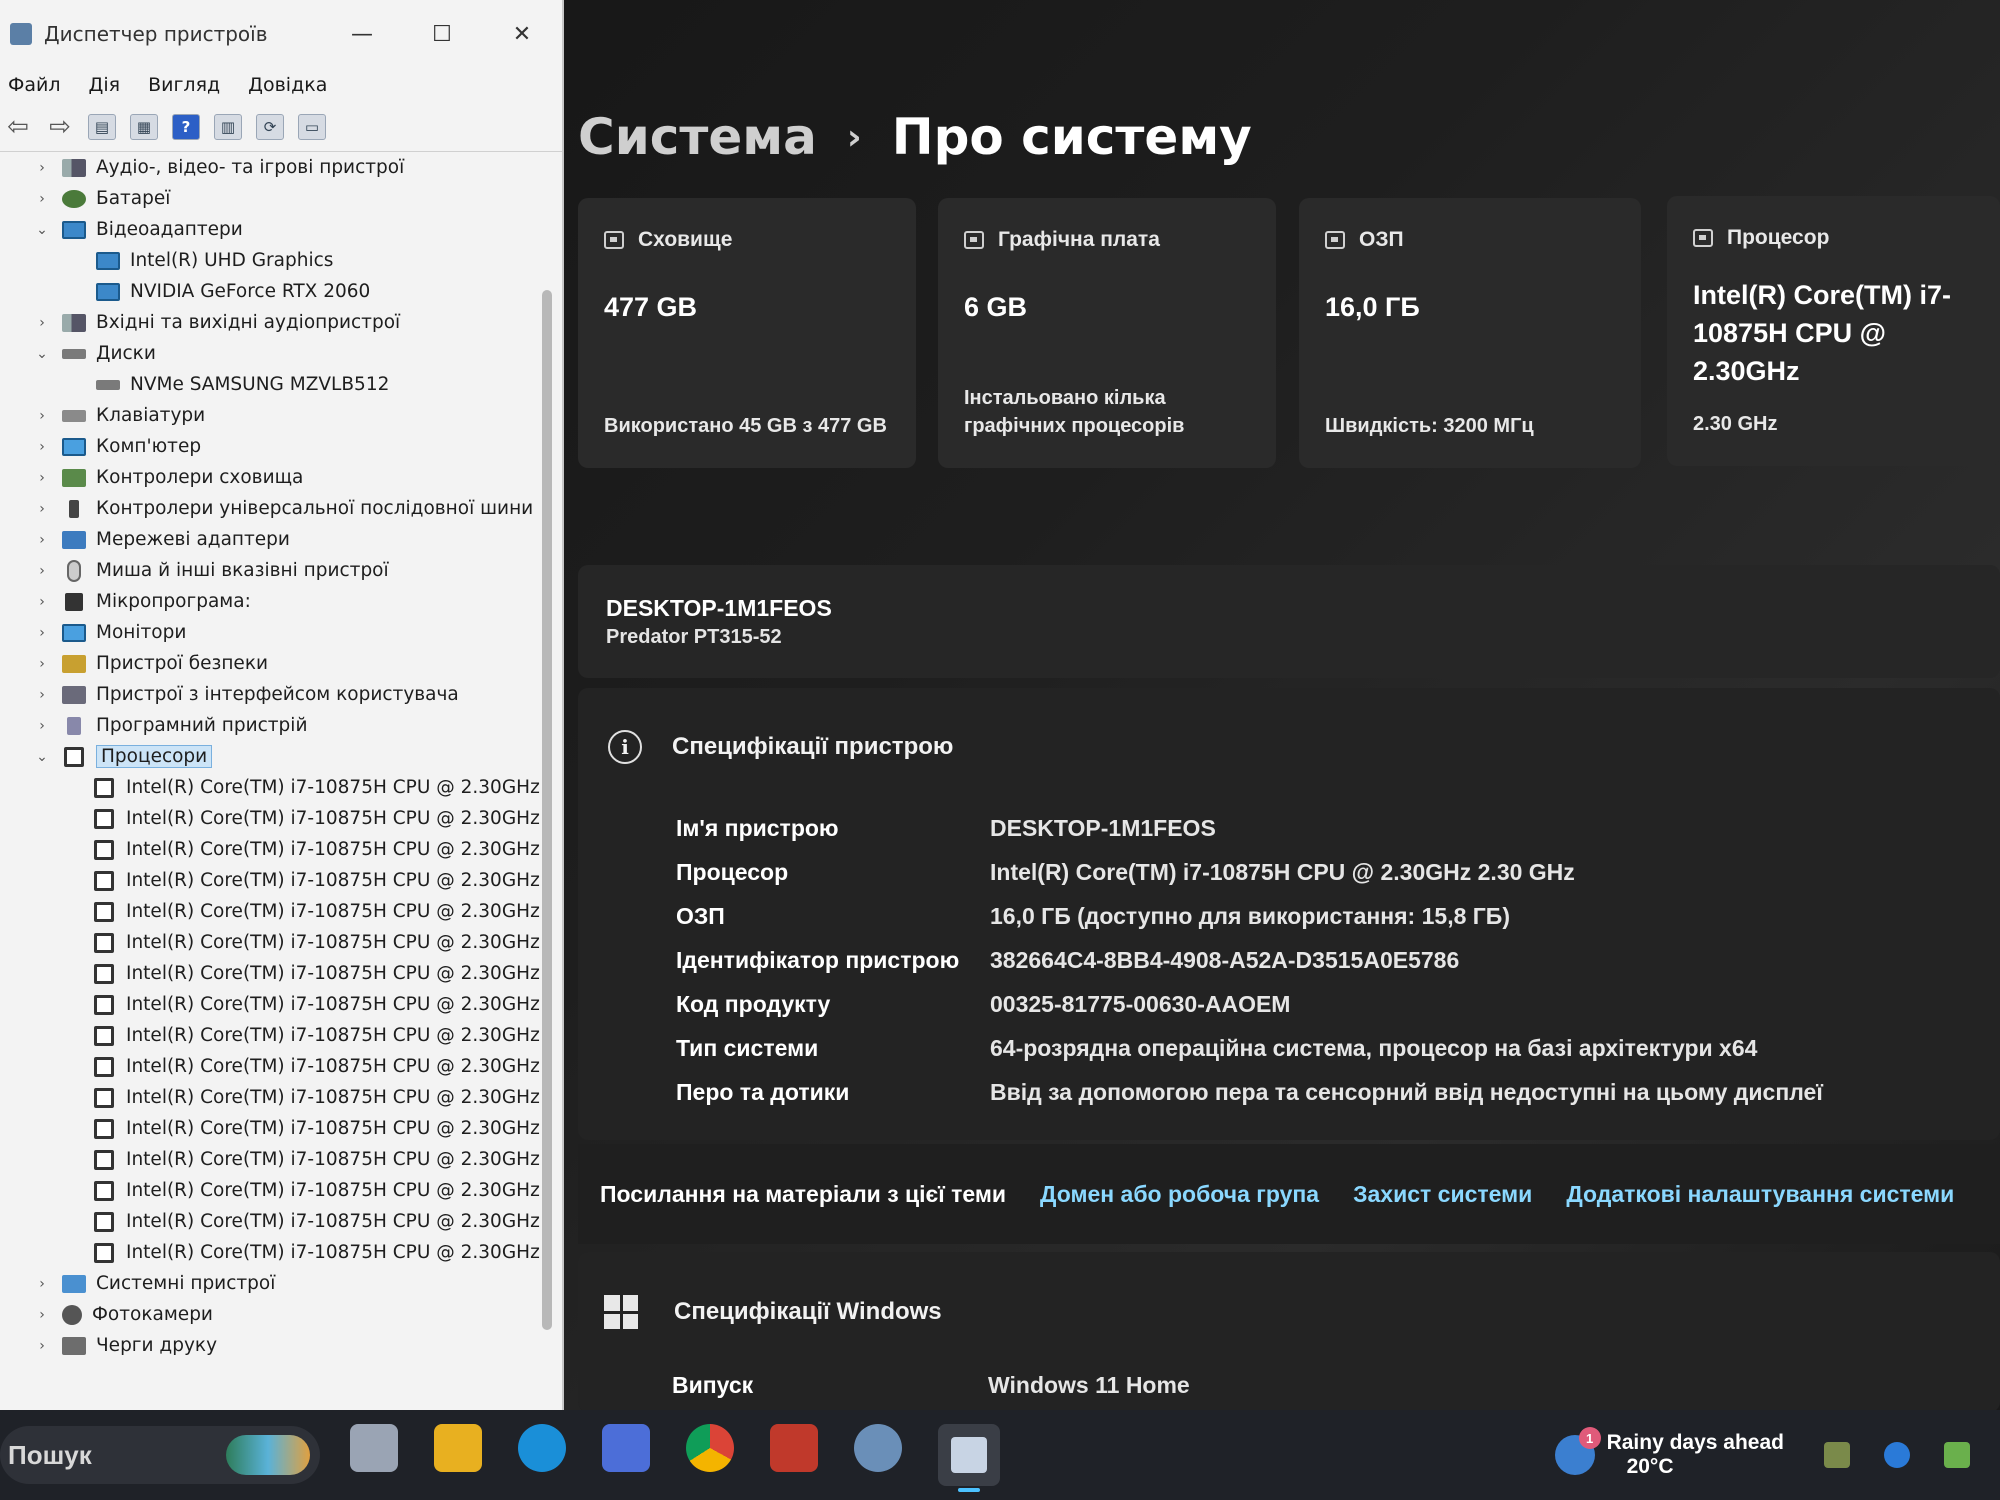 This screenshot has height=1500, width=2000. Describe the element at coordinates (270, 229) in the screenshot. I see `tree-item-category: ⌄ Відеоадаптери` at that location.